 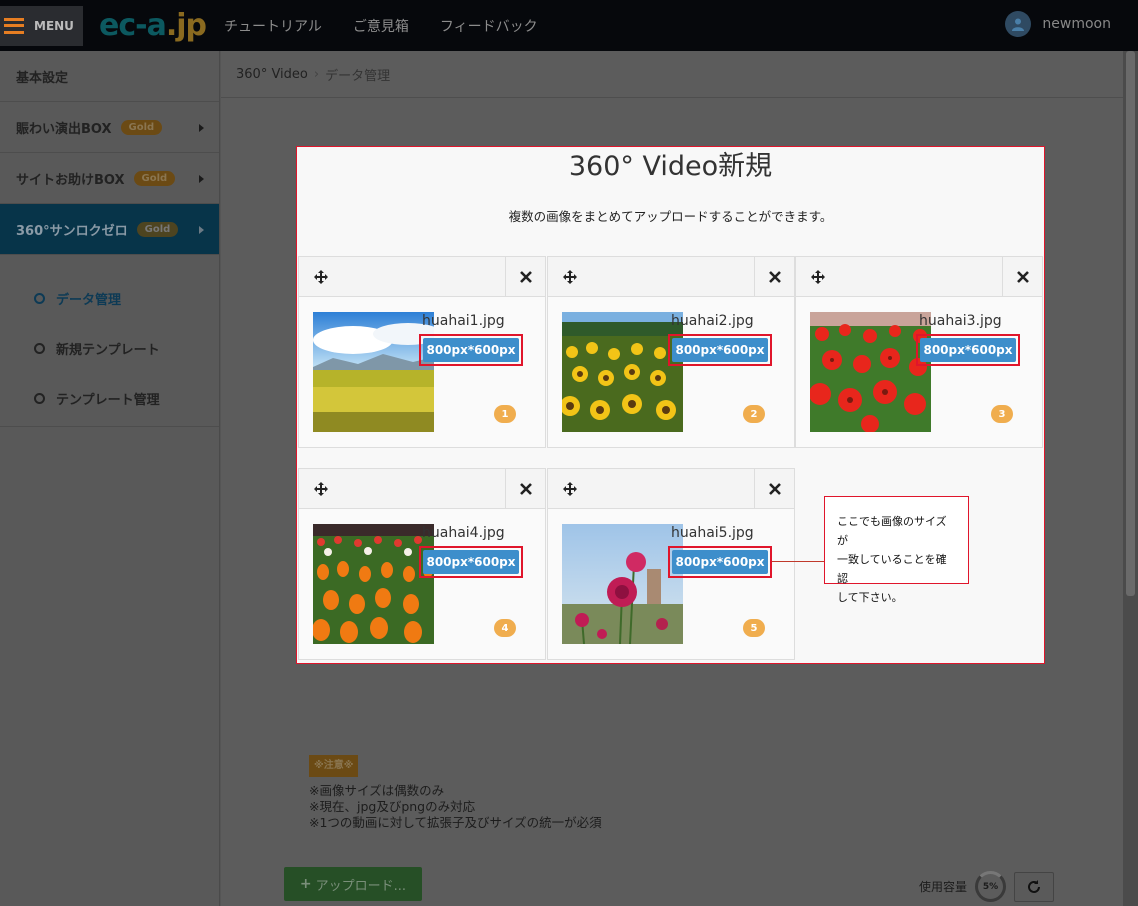 I want to click on hamburger-icon, so click(x=14, y=25).